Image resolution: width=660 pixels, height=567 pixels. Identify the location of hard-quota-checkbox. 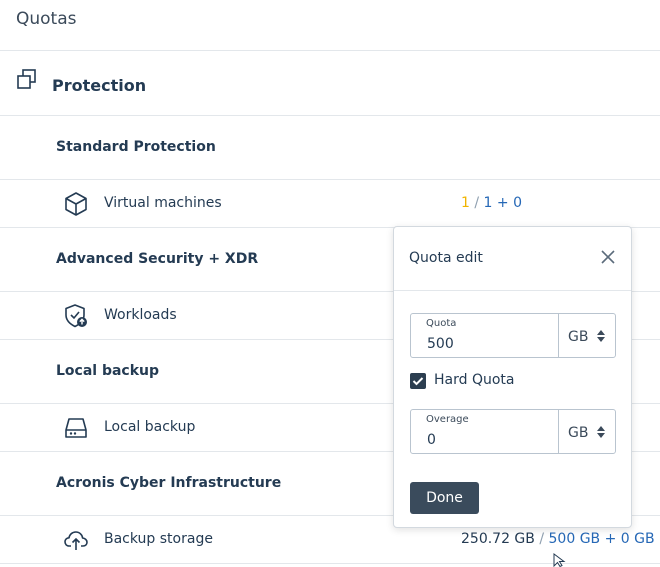
(418, 381).